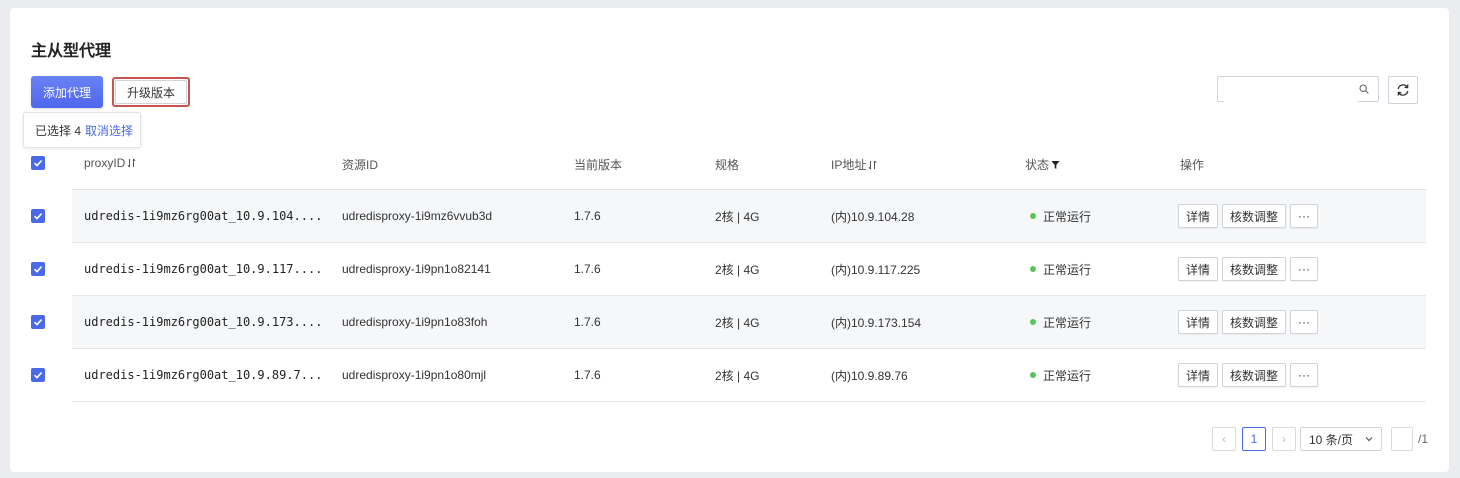 The width and height of the screenshot is (1460, 478). What do you see at coordinates (1364, 89) in the screenshot?
I see `search-icon` at bounding box center [1364, 89].